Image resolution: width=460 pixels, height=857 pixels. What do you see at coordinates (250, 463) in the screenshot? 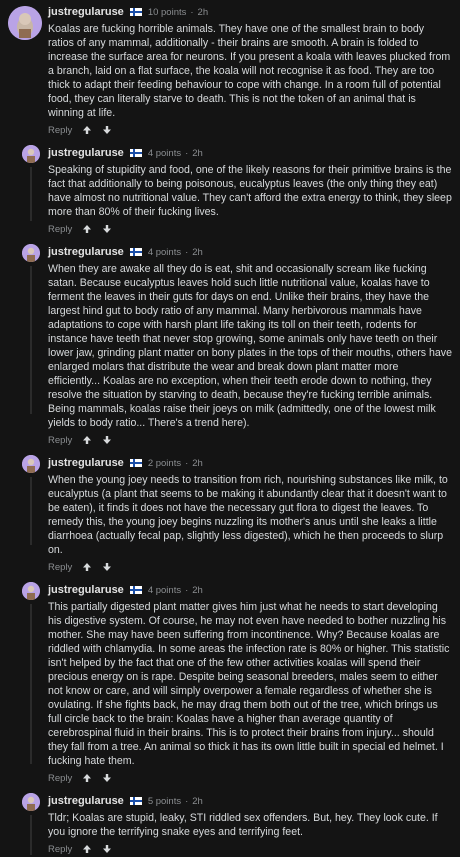
I see `comment-meta: justregularuse 2 points · 2h` at bounding box center [250, 463].